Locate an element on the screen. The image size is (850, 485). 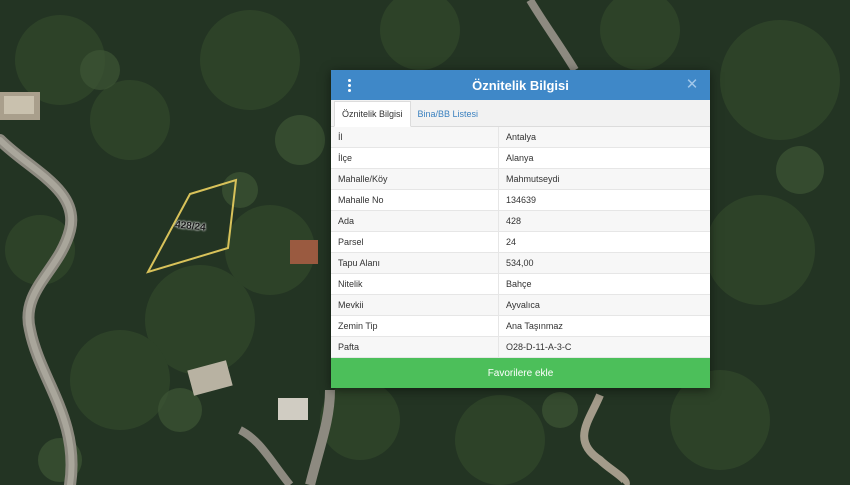
attribute-key: Mahalle/Köy is located at coordinates (415, 179).